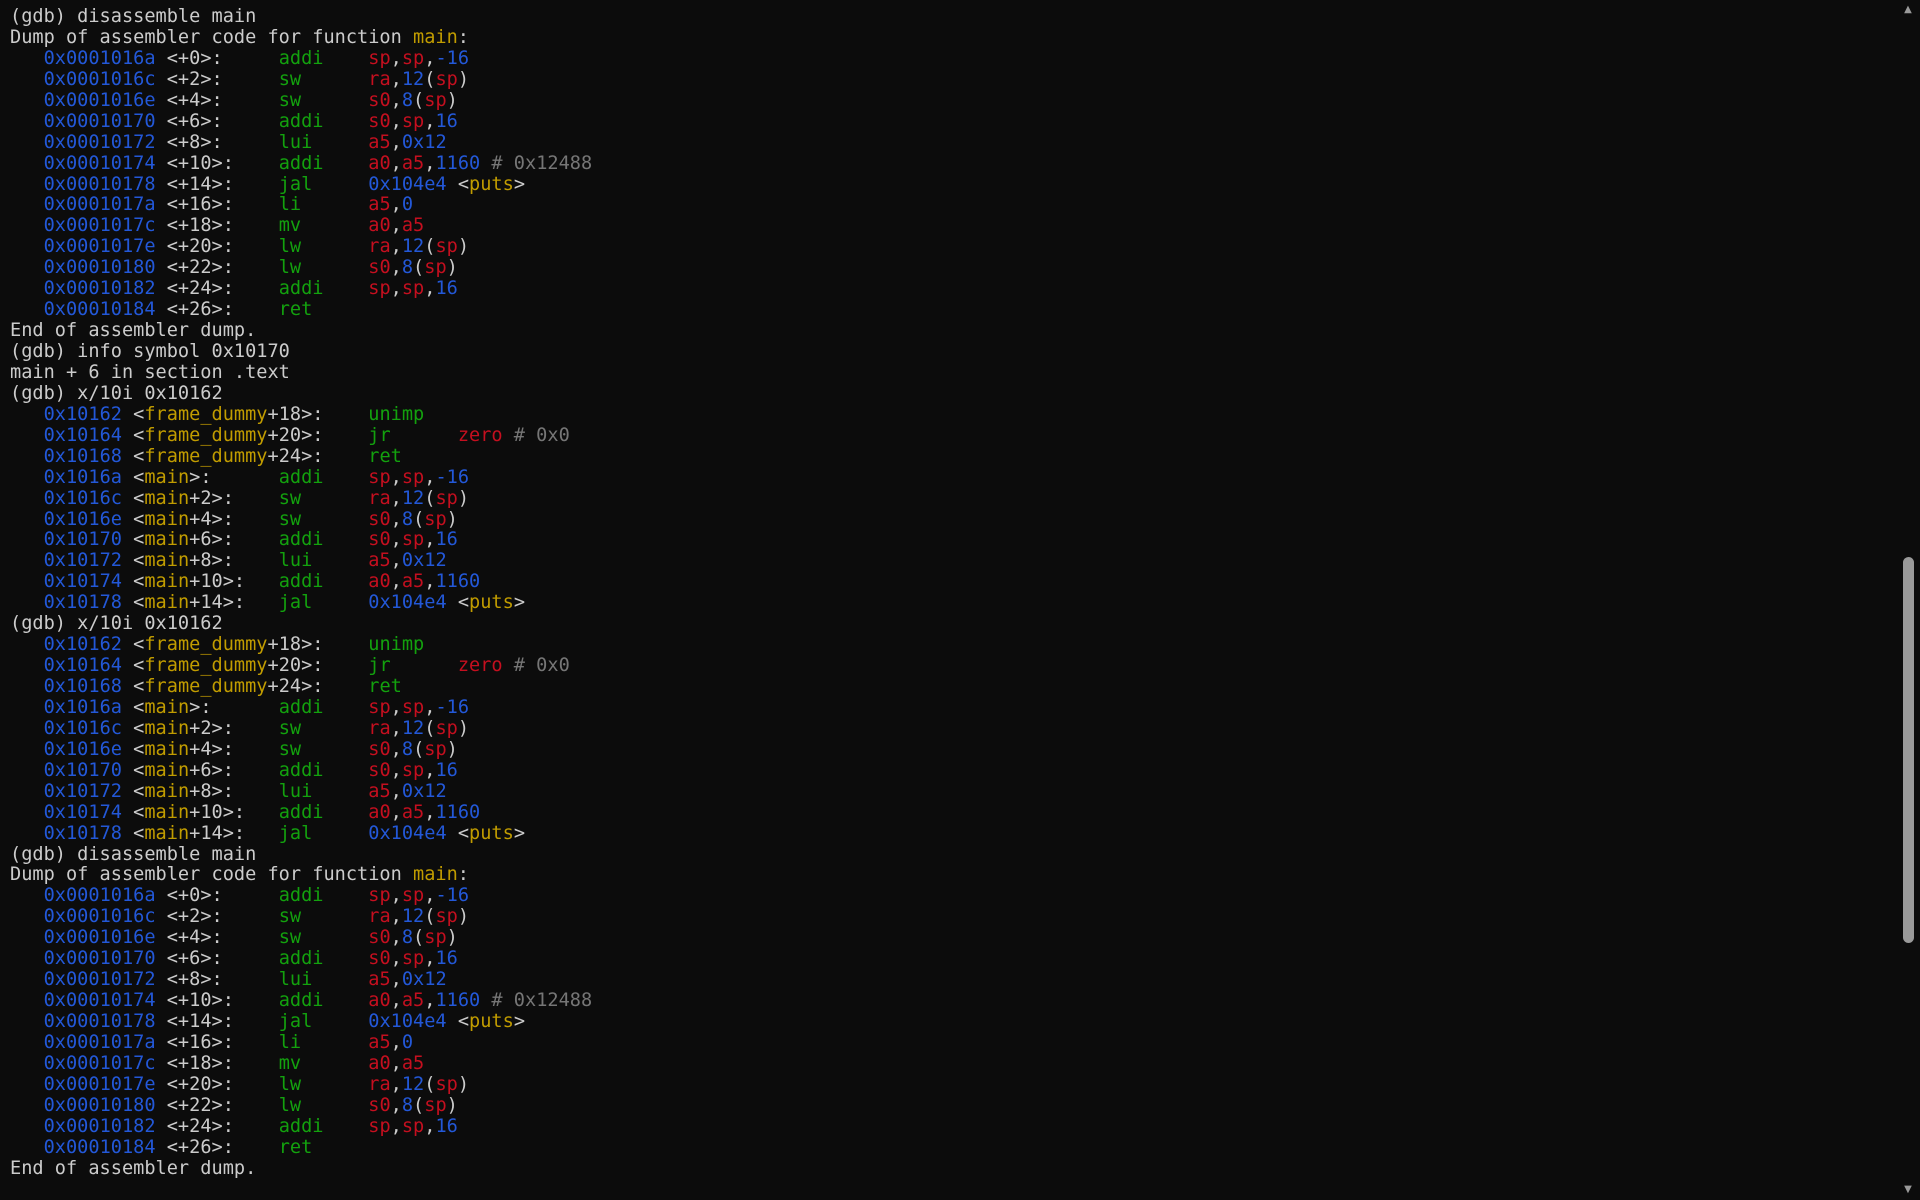  I want to click on vertical-scrollbar: ▲ ▼, so click(1908, 600).